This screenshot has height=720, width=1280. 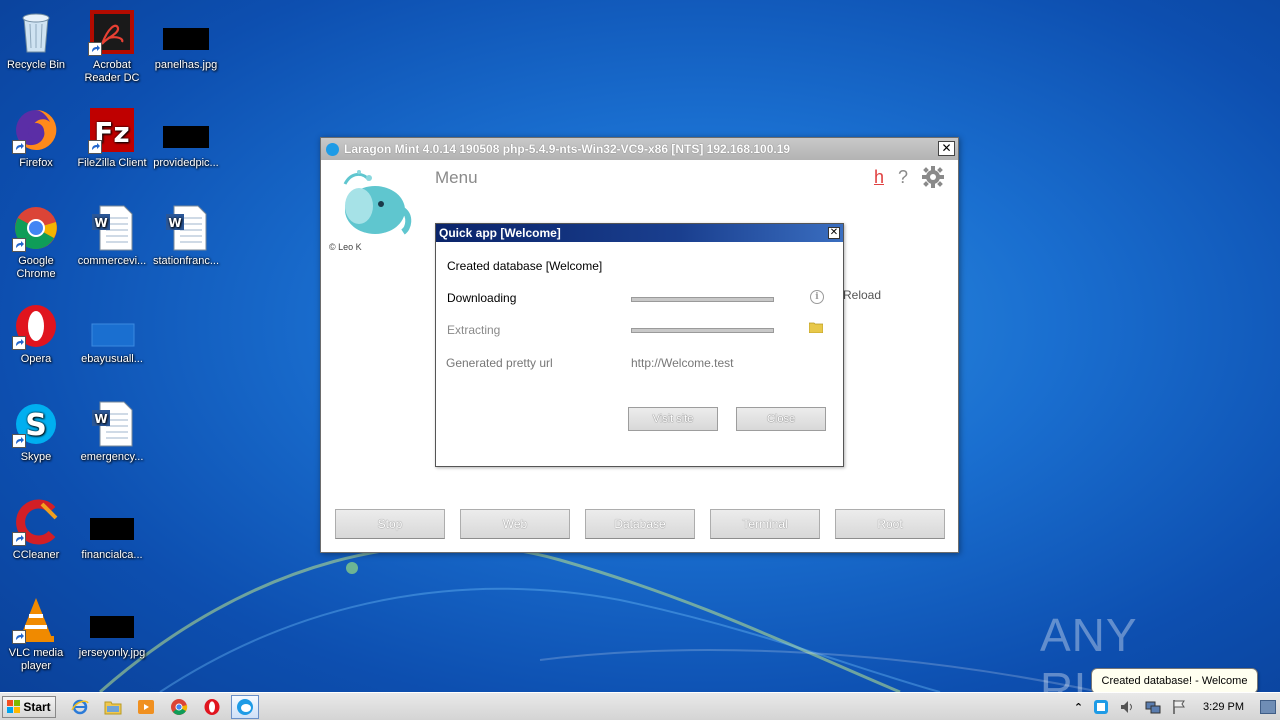 What do you see at coordinates (245, 706) in the screenshot?
I see `taskbar-laragon-button` at bounding box center [245, 706].